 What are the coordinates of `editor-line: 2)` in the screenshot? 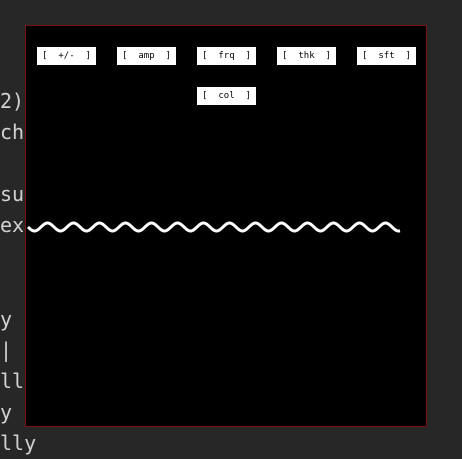 It's located at (12, 101).